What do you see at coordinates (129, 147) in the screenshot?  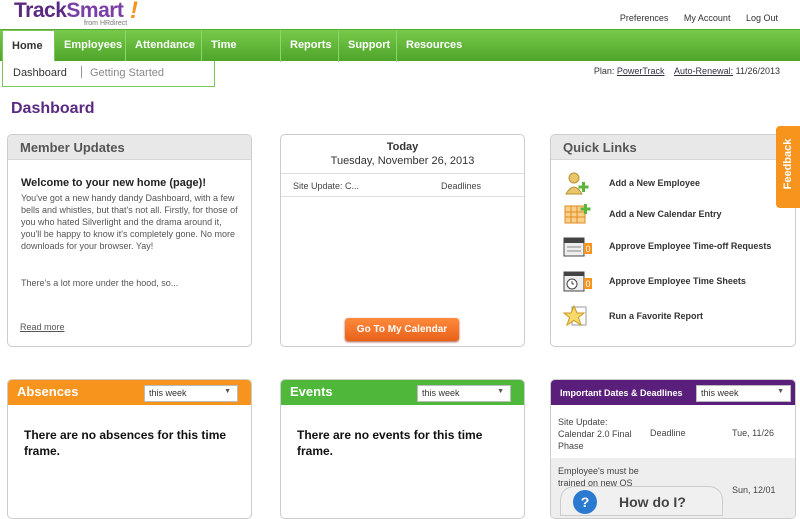 I see `member-updates-header: Member Updates` at bounding box center [129, 147].